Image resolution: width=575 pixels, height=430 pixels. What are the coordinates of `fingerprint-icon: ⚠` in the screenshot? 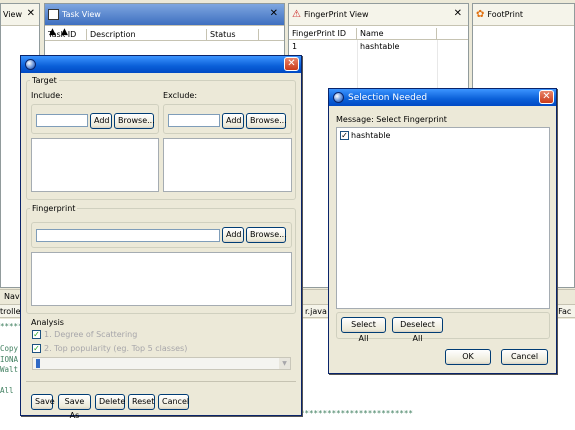 It's located at (296, 14).